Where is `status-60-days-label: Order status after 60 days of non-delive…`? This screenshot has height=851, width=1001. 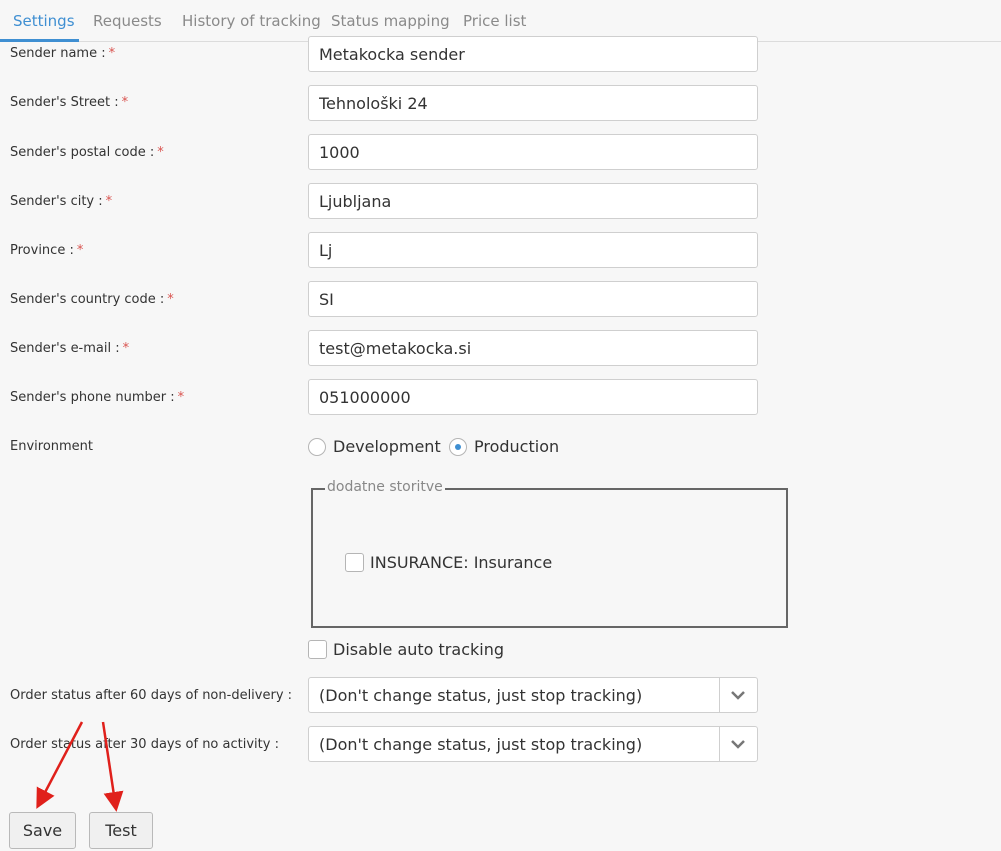
status-60-days-label: Order status after 60 days of non-delive… is located at coordinates (151, 695).